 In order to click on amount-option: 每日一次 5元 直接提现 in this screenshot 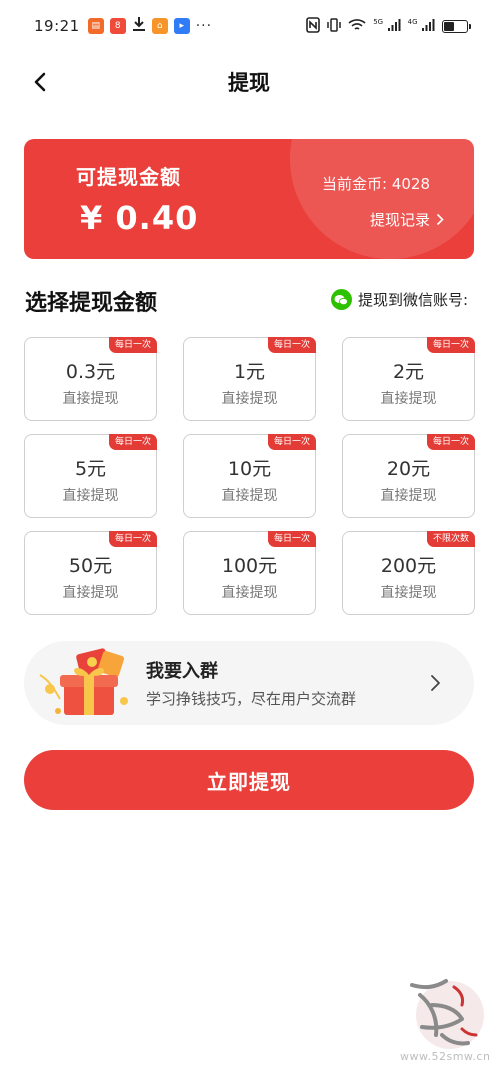, I will do `click(90, 476)`.